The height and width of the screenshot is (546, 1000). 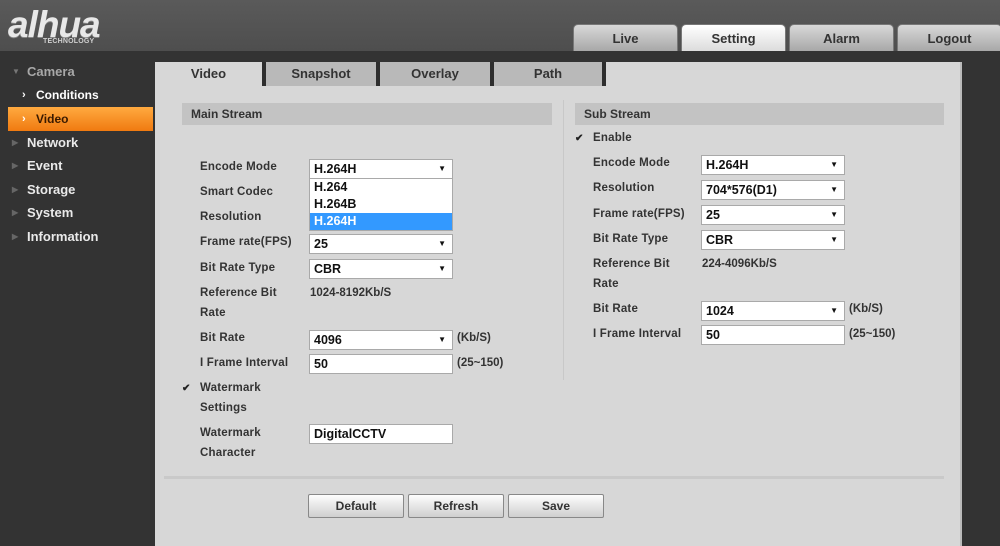 I want to click on encode-option-h264b: H.264B, so click(x=381, y=204).